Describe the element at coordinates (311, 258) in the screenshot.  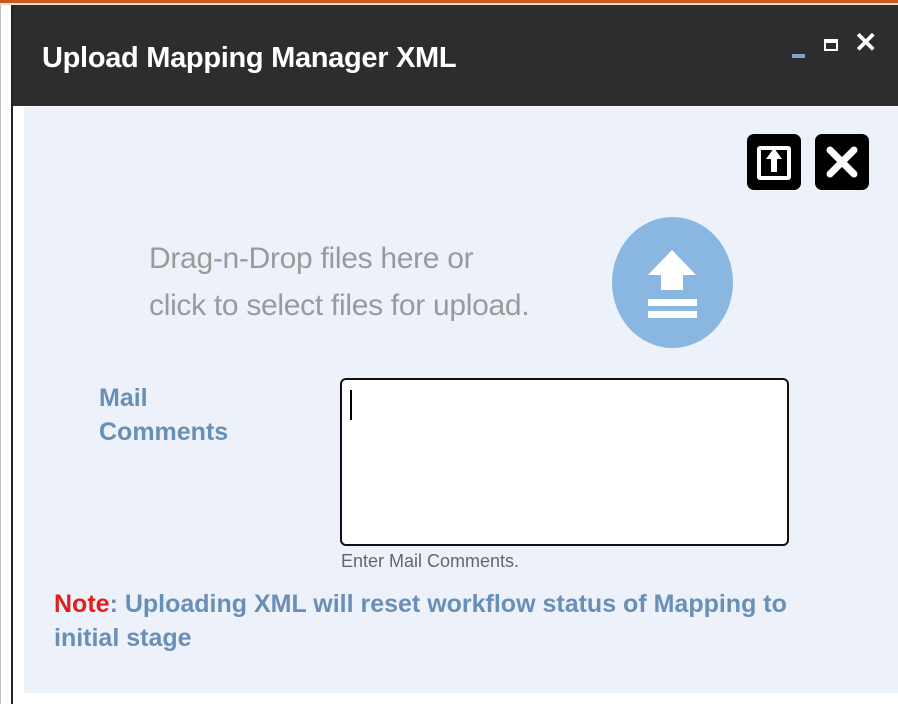
I see `dropzone-line1: Drag-n-Drop files here or` at that location.